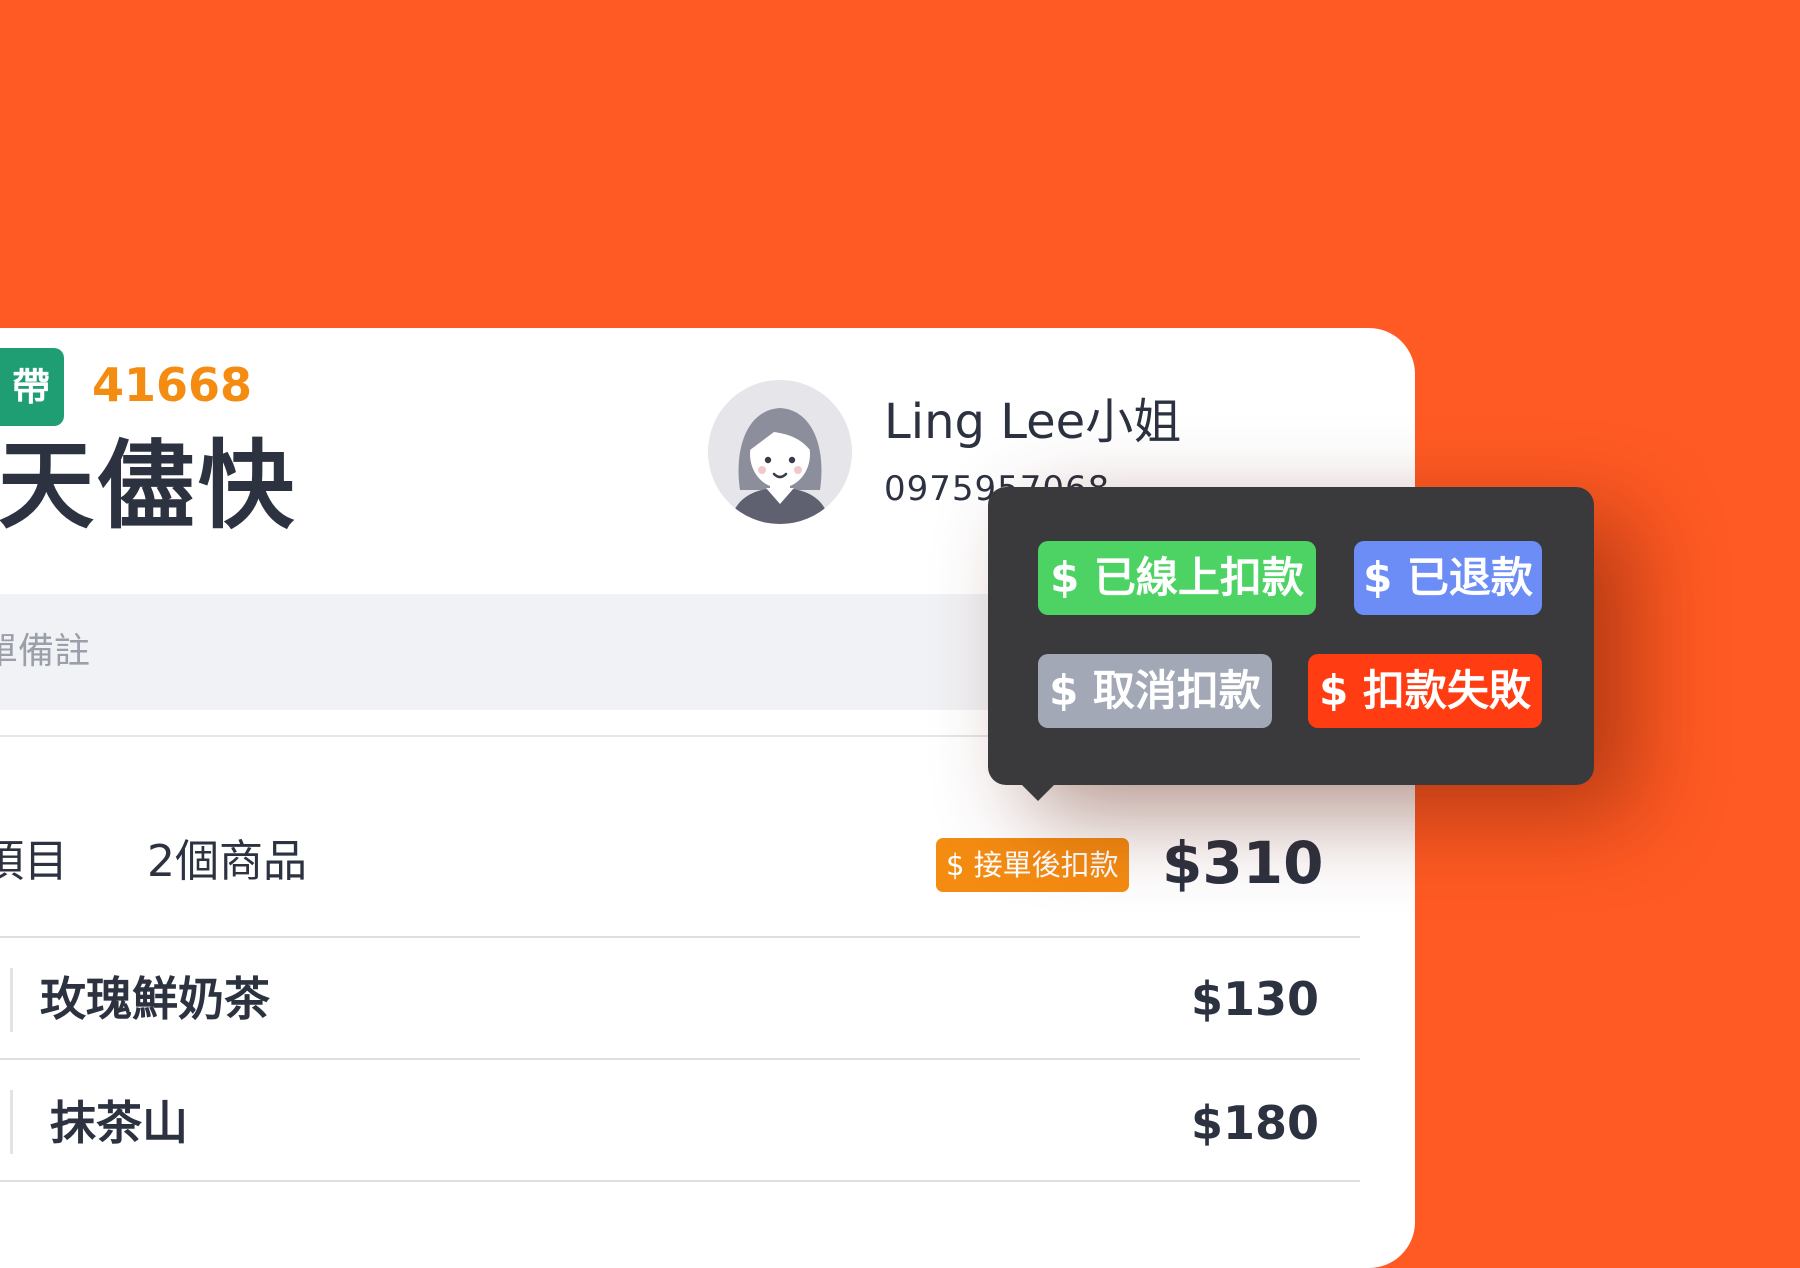  I want to click on status-charge-failed-button: $ 扣款失敗, so click(1425, 691).